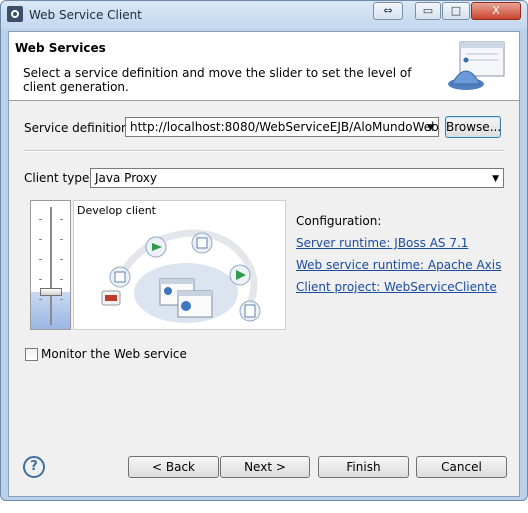 This screenshot has width=528, height=513. I want to click on monitor-checkbox, so click(31, 354).